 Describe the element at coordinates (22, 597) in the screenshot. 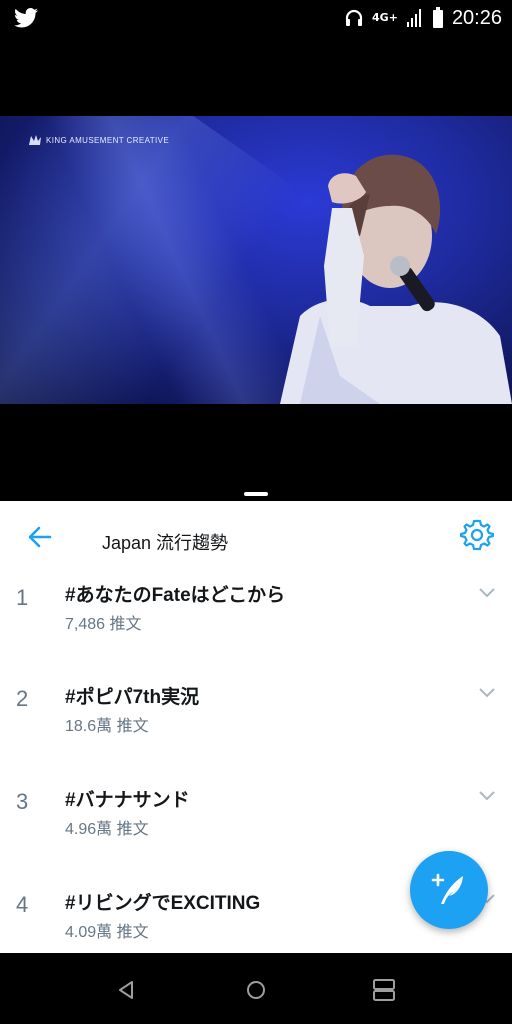

I see `trend-rank: 1` at that location.